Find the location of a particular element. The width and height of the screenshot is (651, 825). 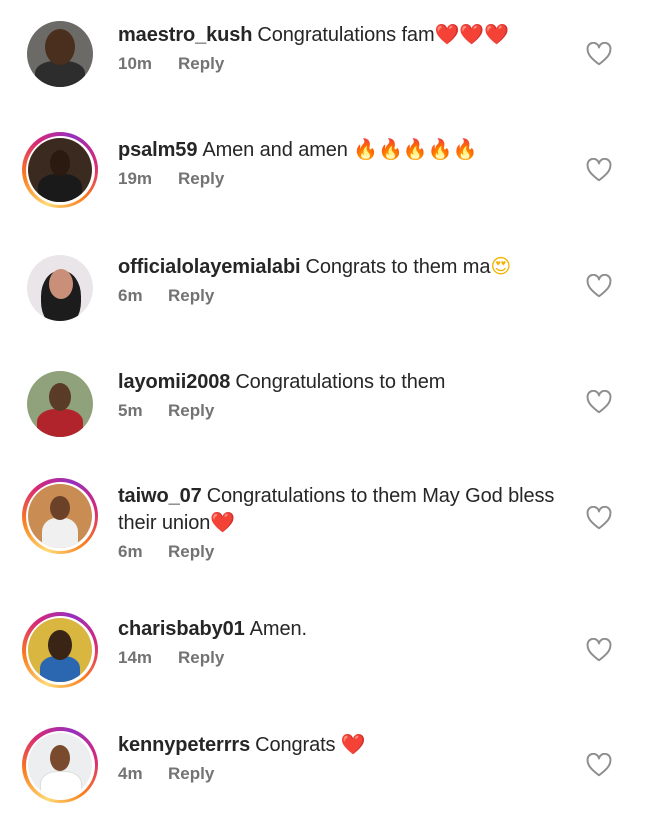

comment-timestamp: 14m is located at coordinates (135, 657).